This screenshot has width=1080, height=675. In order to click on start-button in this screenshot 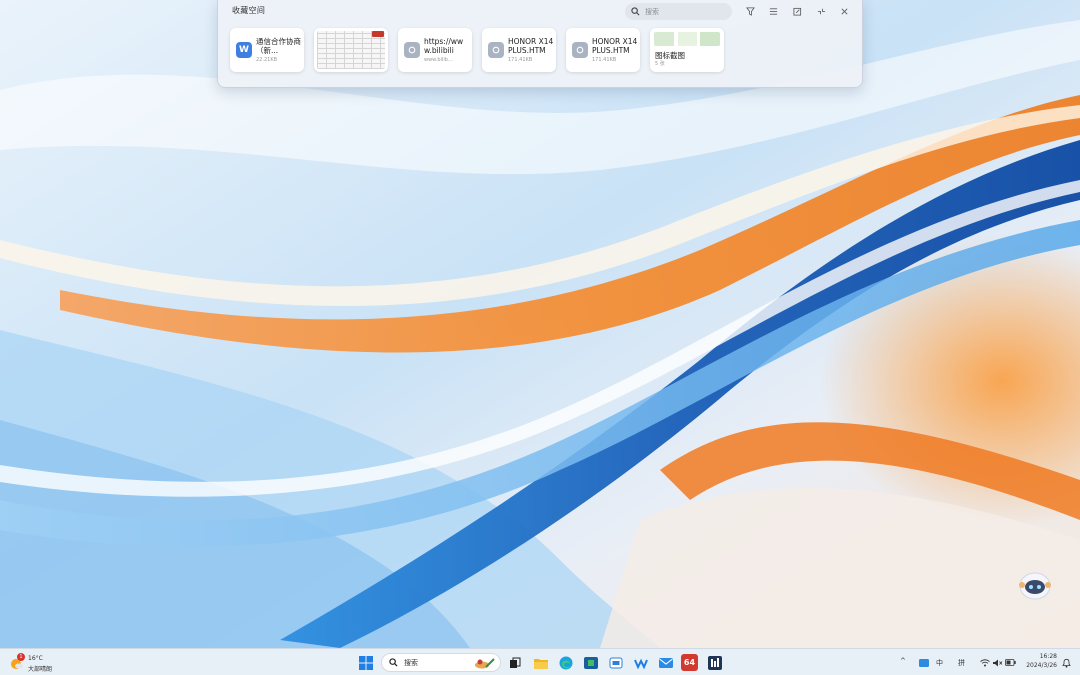, I will do `click(365, 662)`.